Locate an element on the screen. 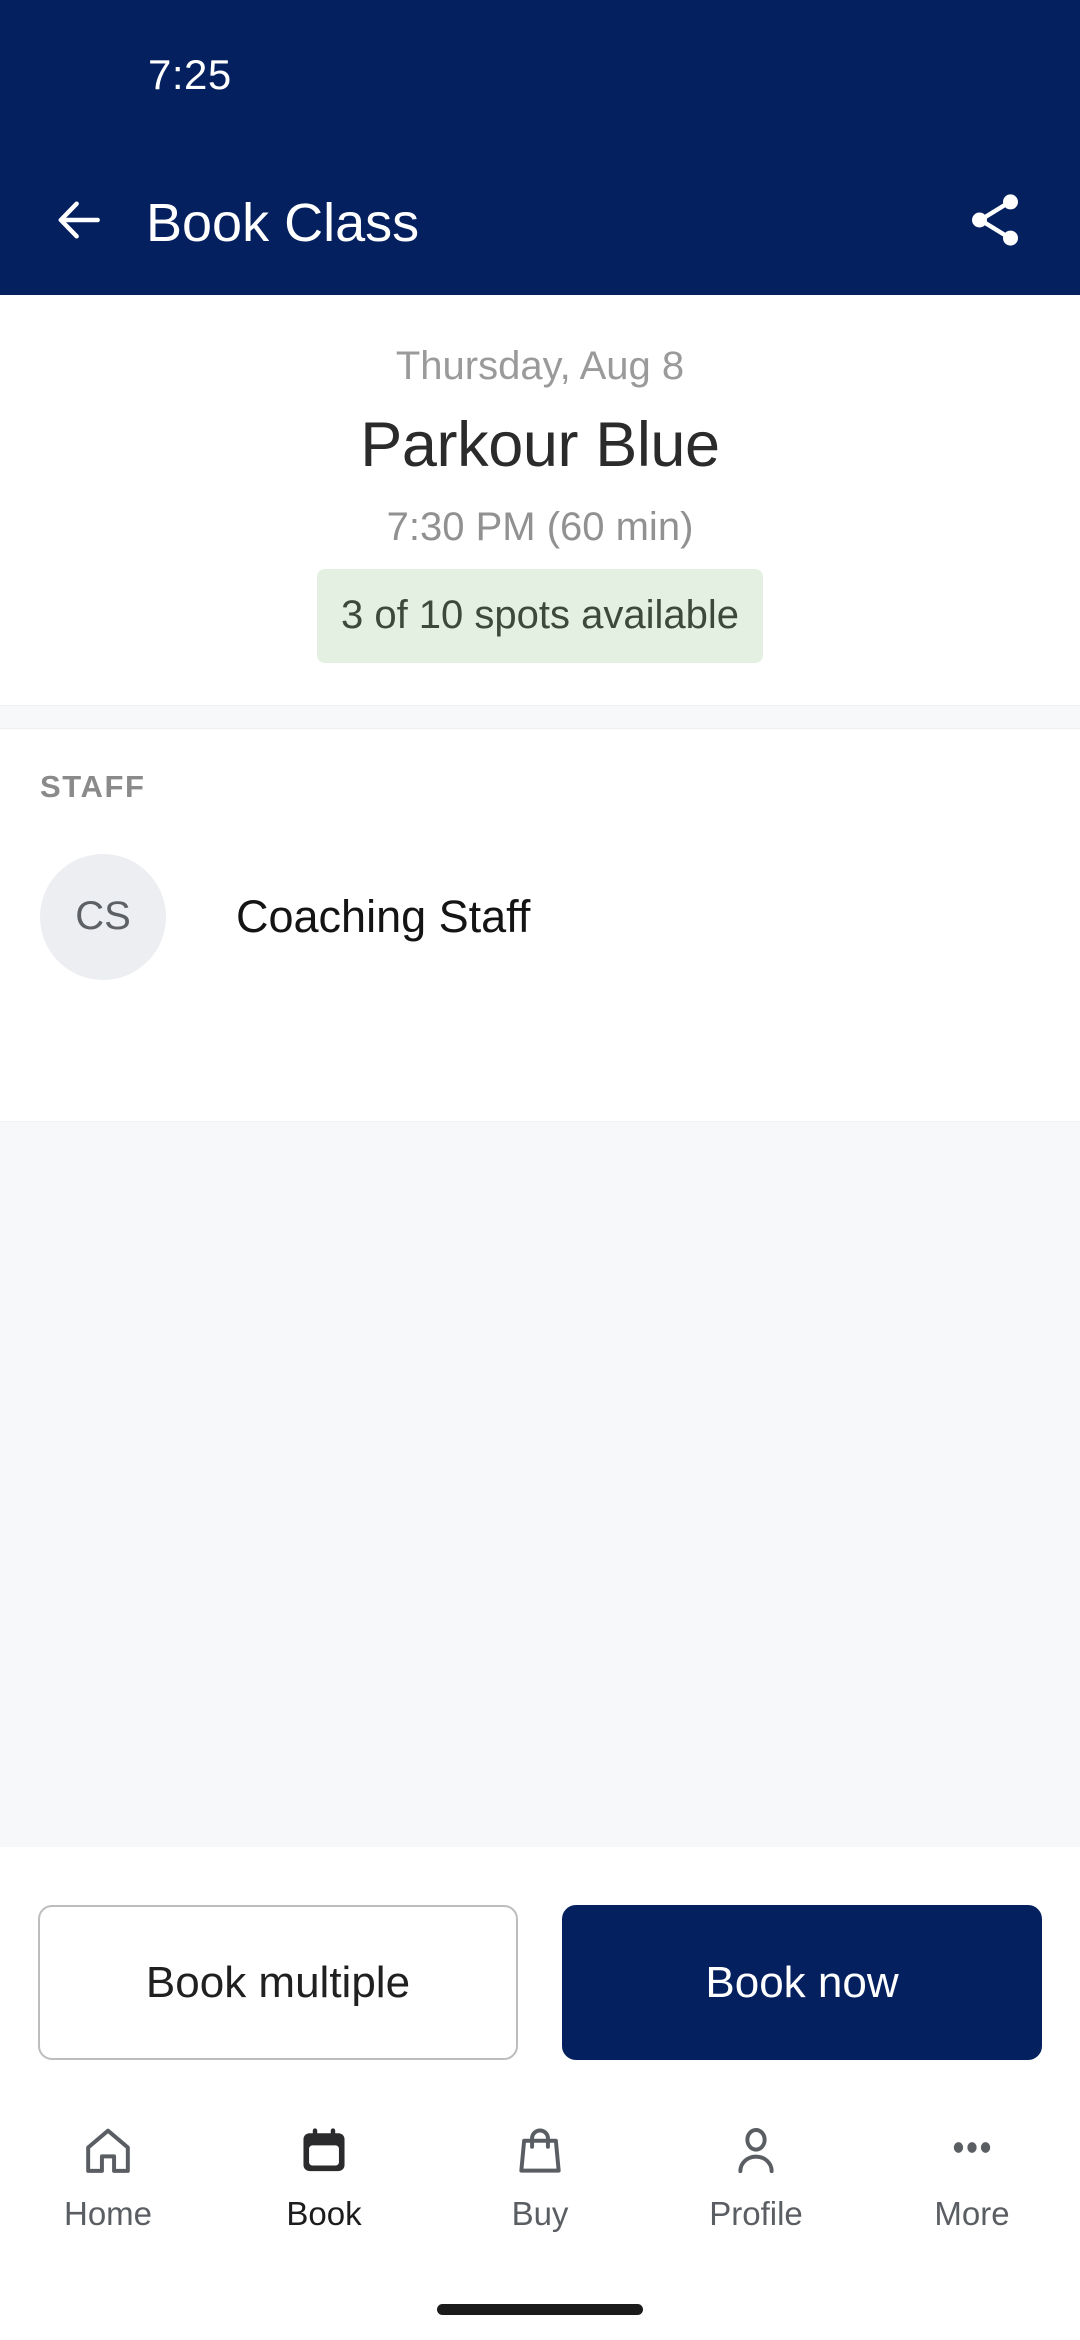 Image resolution: width=1080 pixels, height=2340 pixels. nav-label-more: More is located at coordinates (972, 2213).